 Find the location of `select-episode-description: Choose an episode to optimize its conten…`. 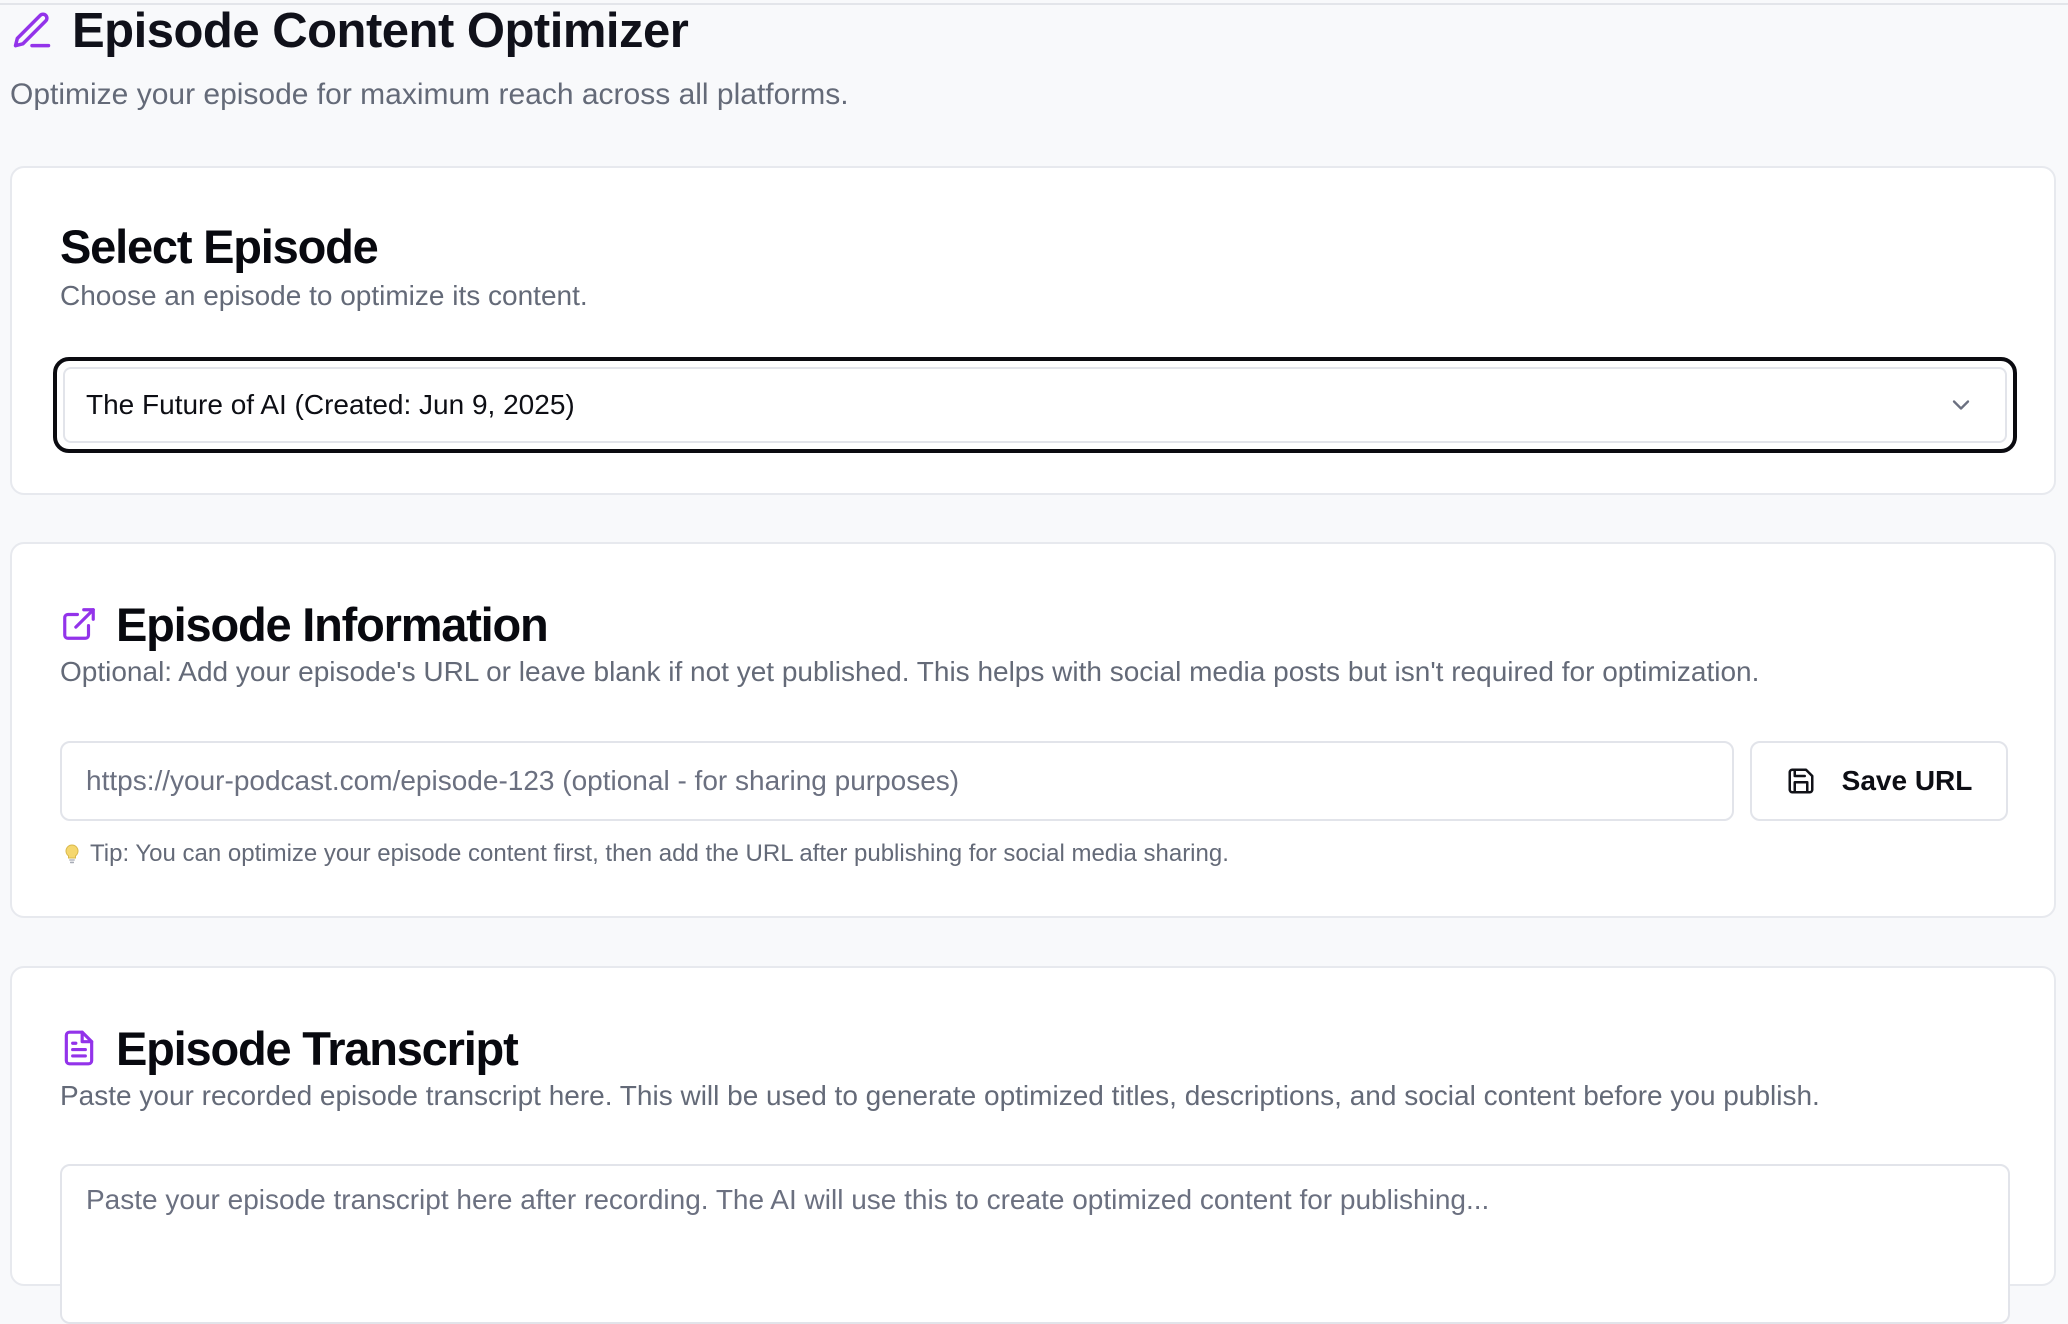

select-episode-description: Choose an episode to optimize its conten… is located at coordinates (324, 295).